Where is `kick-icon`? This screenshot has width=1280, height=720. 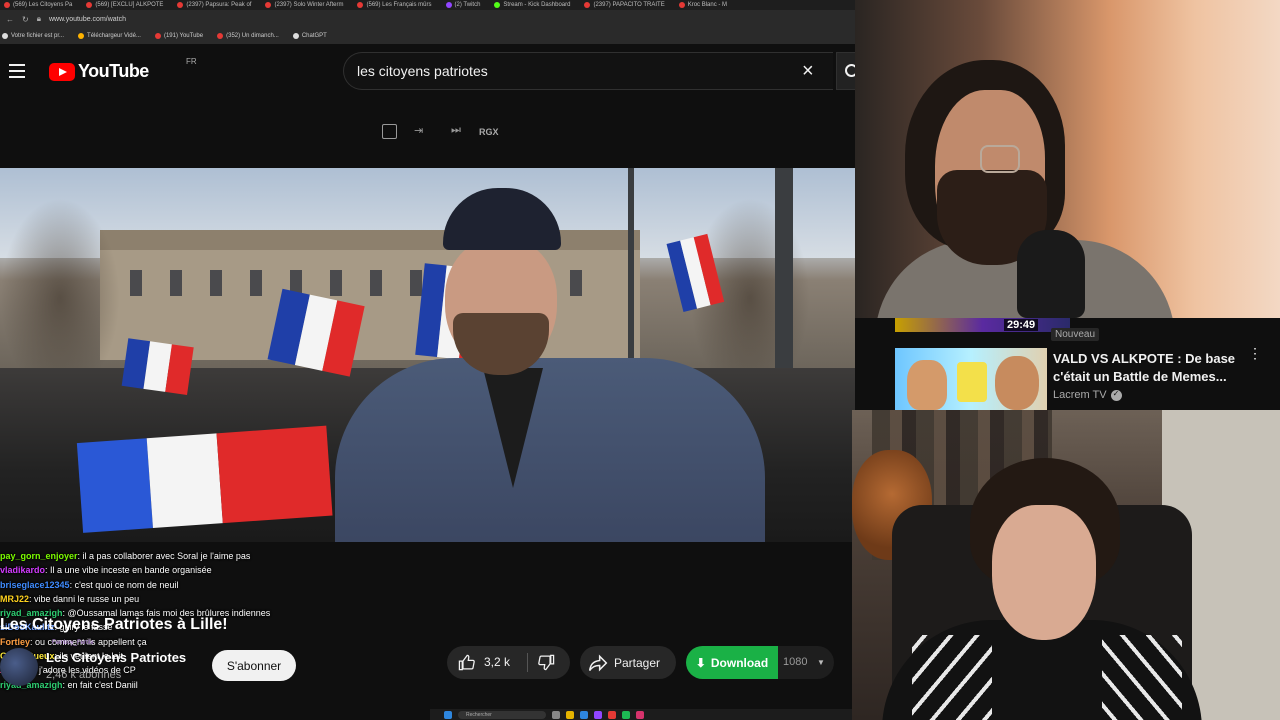 kick-icon is located at coordinates (497, 5).